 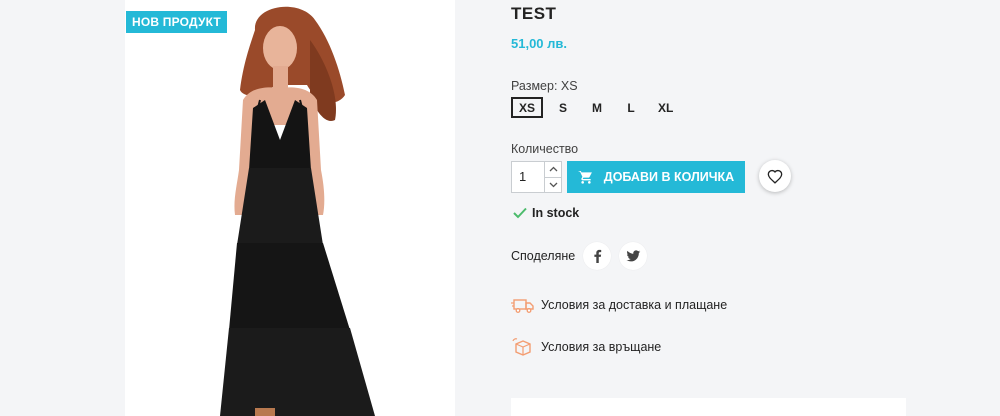 I want to click on quantity-label: Количество, so click(x=545, y=149).